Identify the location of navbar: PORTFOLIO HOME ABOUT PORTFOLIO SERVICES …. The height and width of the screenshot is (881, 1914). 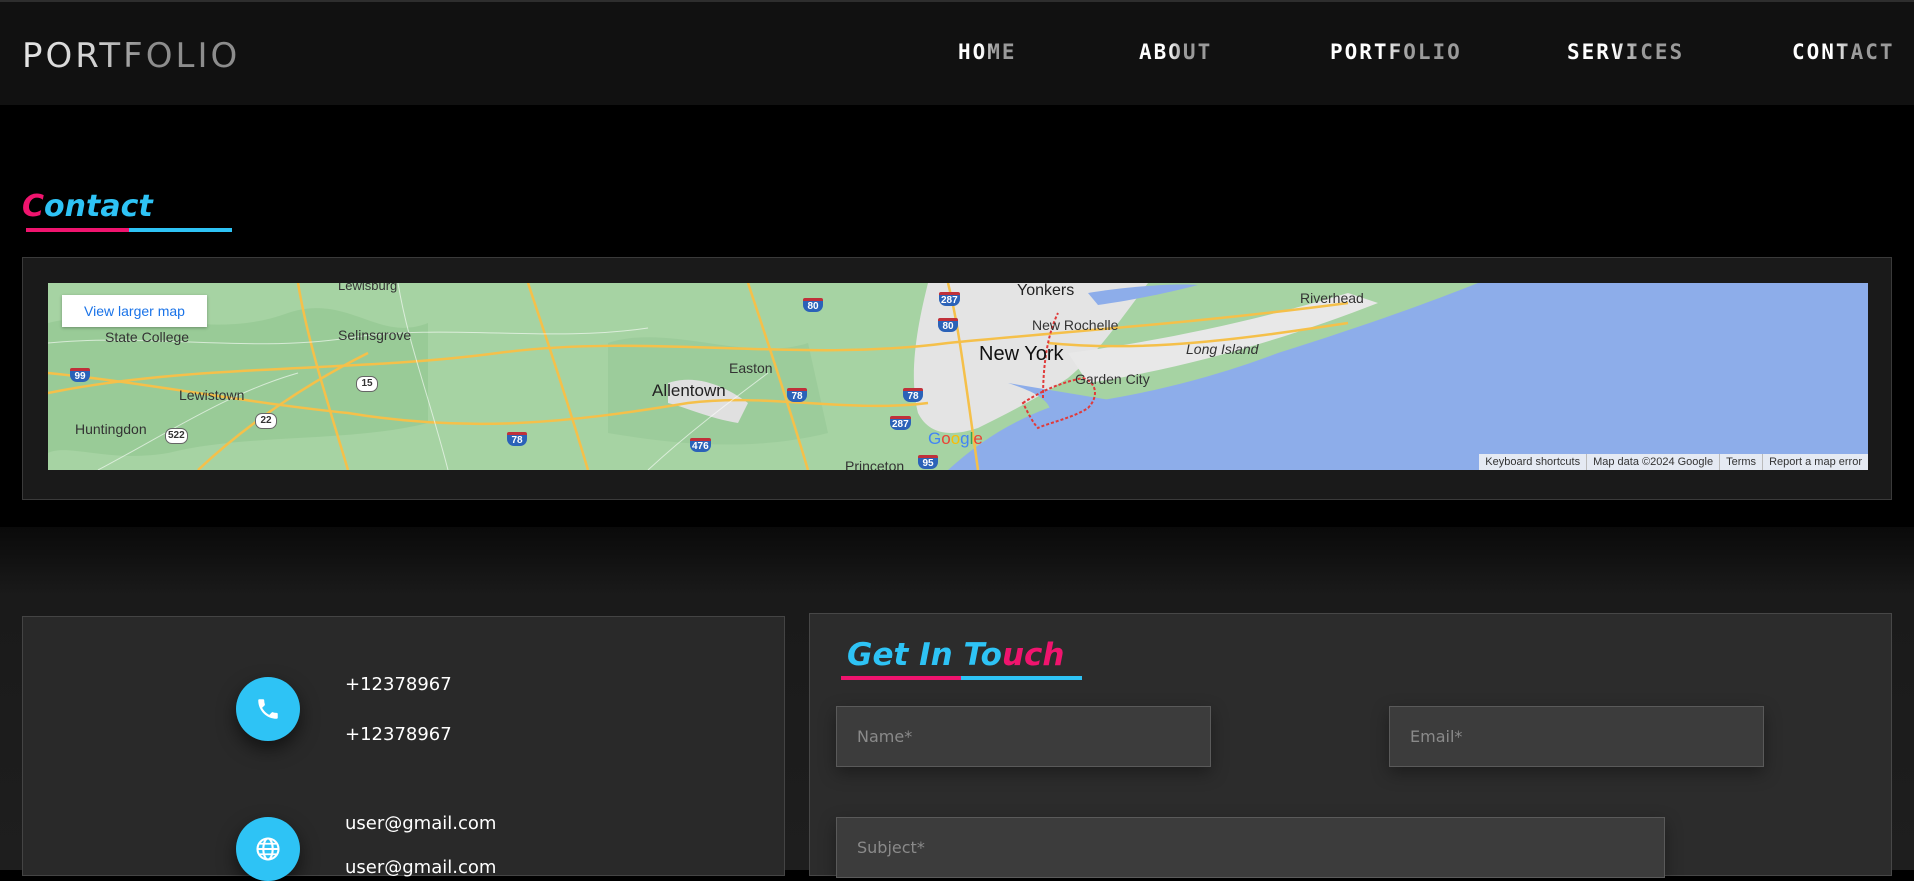
(957, 52).